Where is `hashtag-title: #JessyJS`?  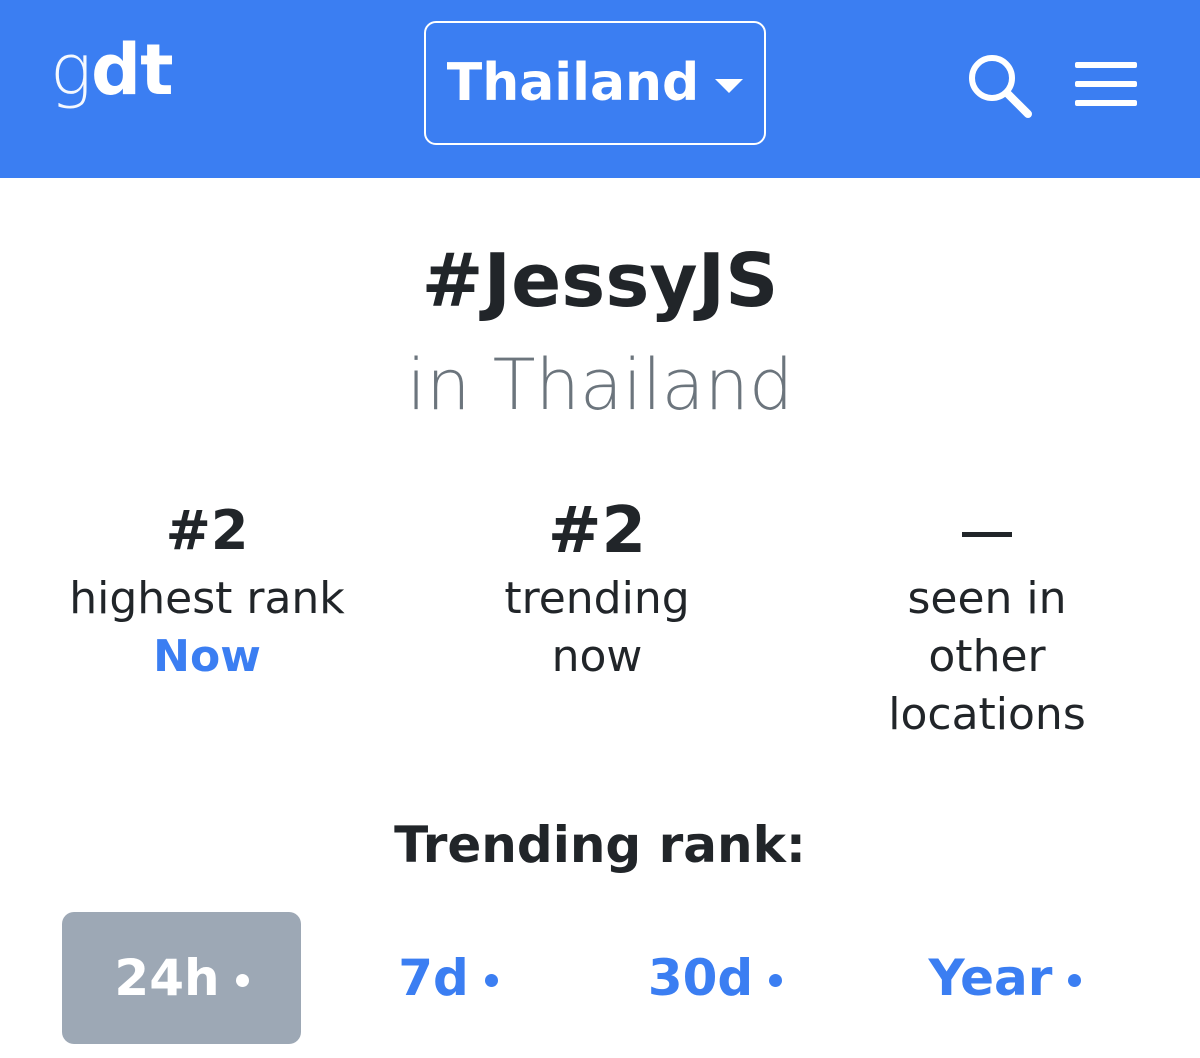 hashtag-title: #JessyJS is located at coordinates (600, 281).